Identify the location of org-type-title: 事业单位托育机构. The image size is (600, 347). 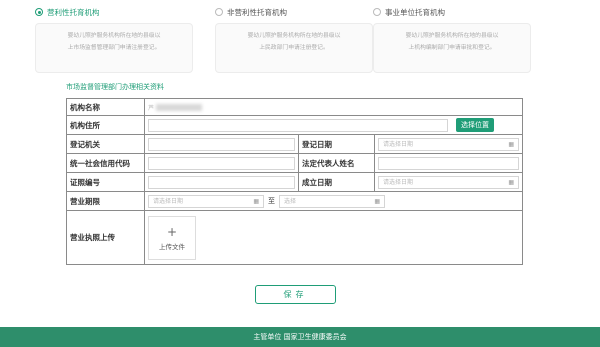
(415, 12).